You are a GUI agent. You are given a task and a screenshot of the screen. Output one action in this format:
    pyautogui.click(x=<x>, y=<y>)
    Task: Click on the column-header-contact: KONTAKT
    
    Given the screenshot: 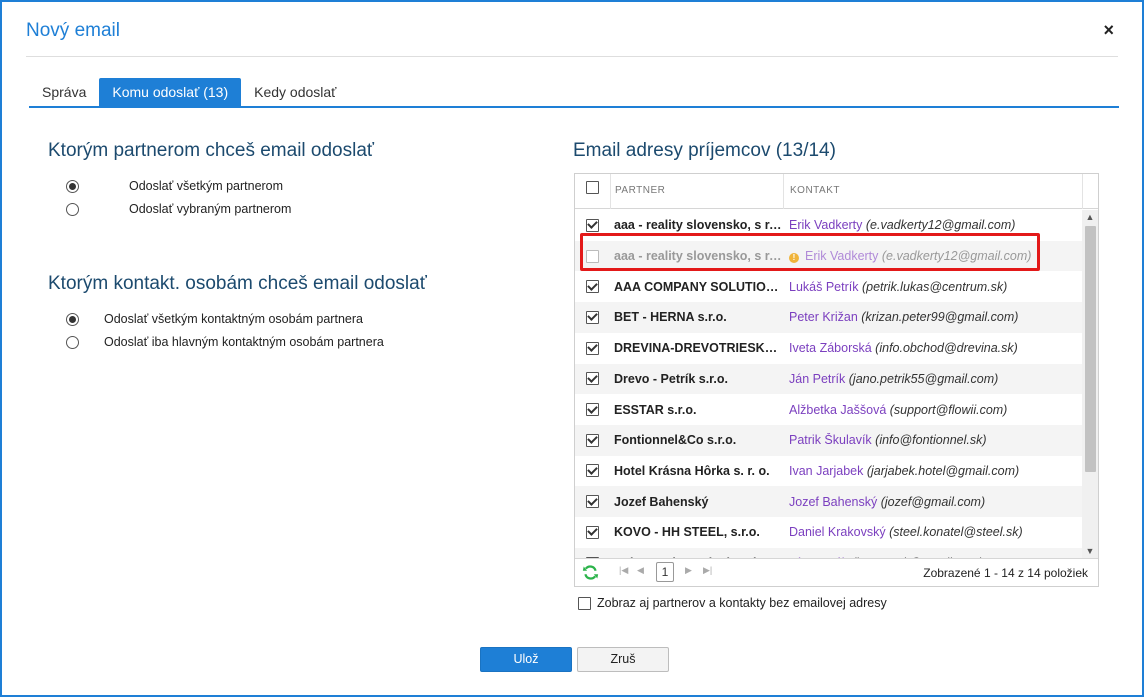 What is the action you would take?
    pyautogui.click(x=815, y=191)
    